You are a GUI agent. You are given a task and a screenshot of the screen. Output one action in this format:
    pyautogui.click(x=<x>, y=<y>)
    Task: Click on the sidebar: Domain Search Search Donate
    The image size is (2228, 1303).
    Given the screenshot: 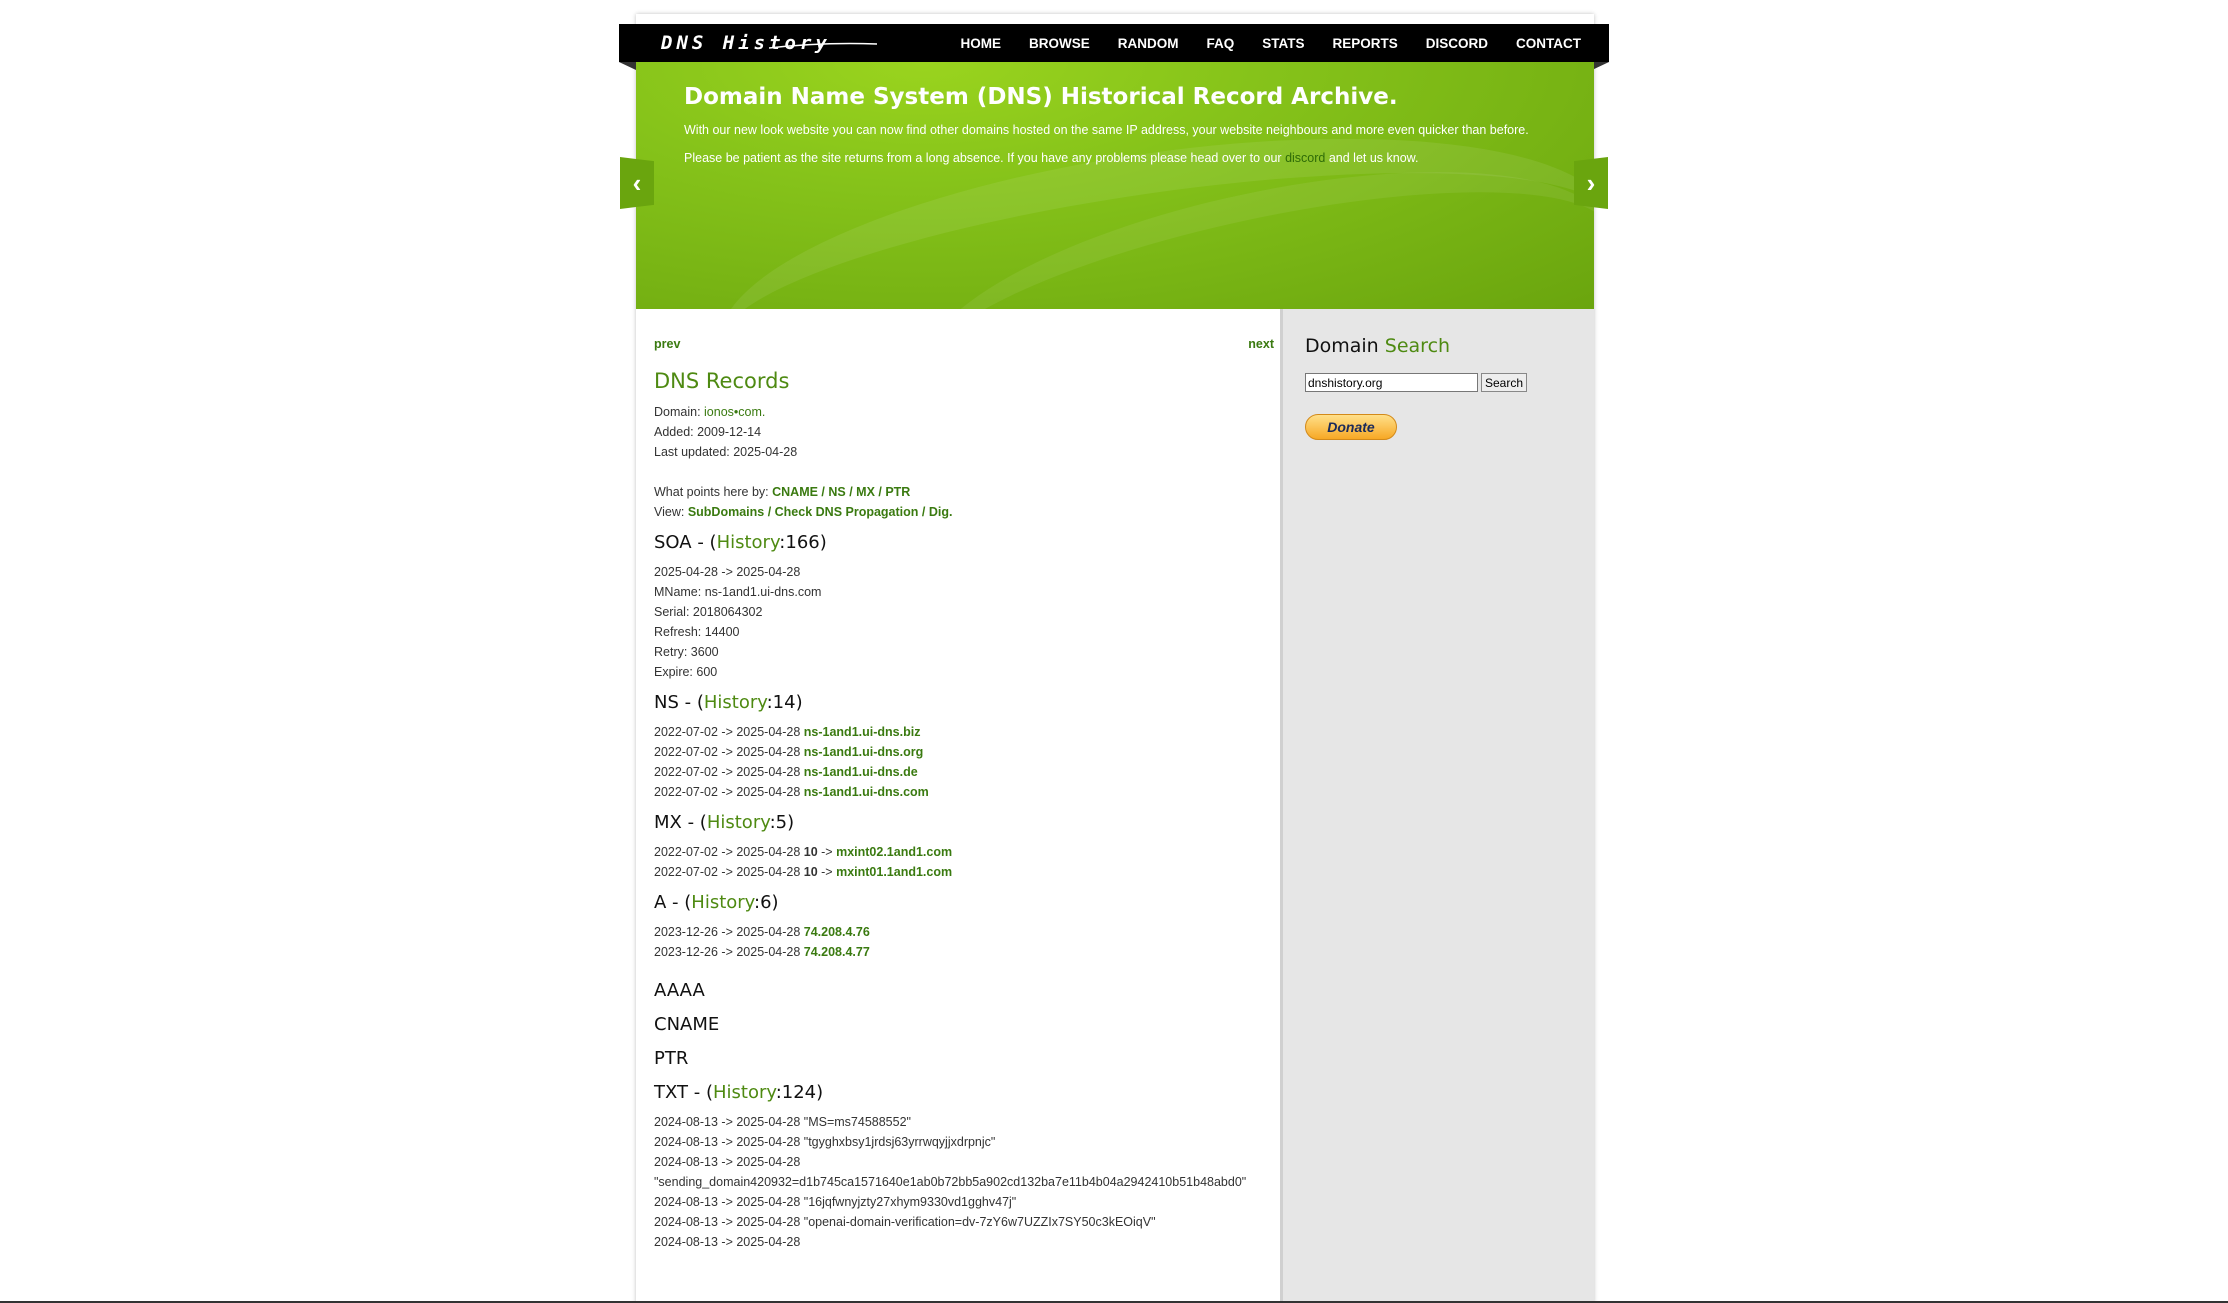 What is the action you would take?
    pyautogui.click(x=1437, y=806)
    